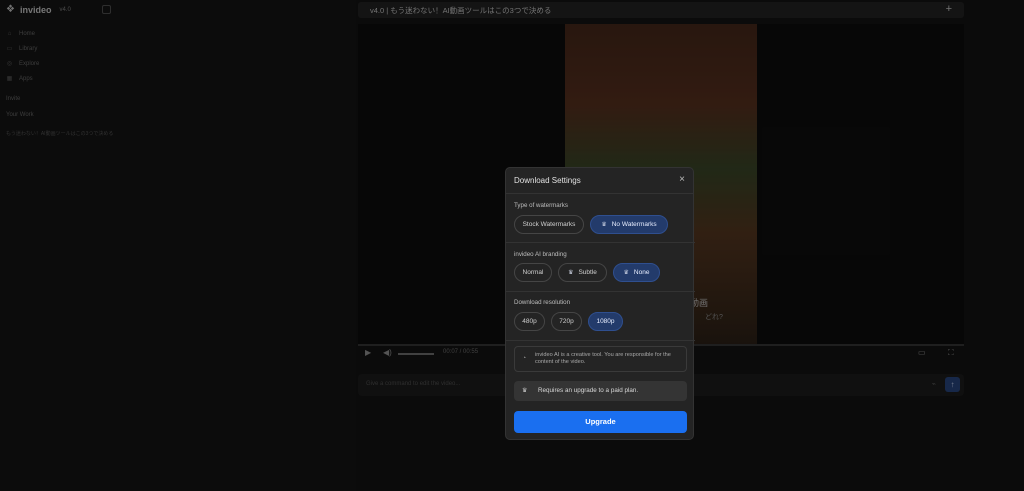  What do you see at coordinates (540, 254) in the screenshot?
I see `branding-section-title: invideo AI branding` at bounding box center [540, 254].